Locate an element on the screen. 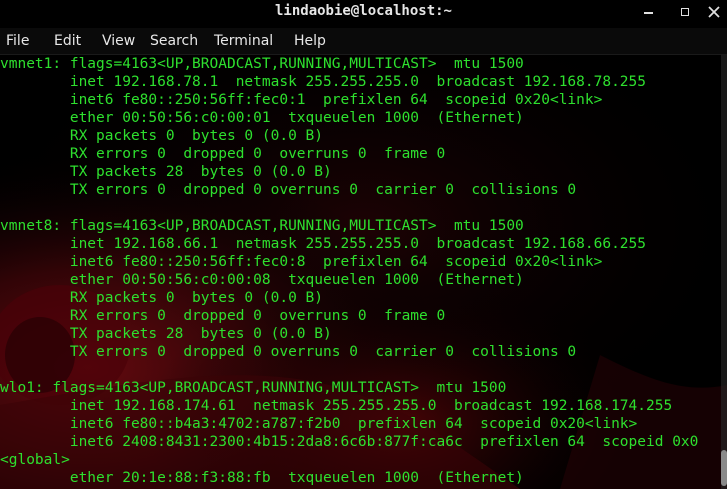 This screenshot has width=727, height=489. close-icon is located at coordinates (714, 12).